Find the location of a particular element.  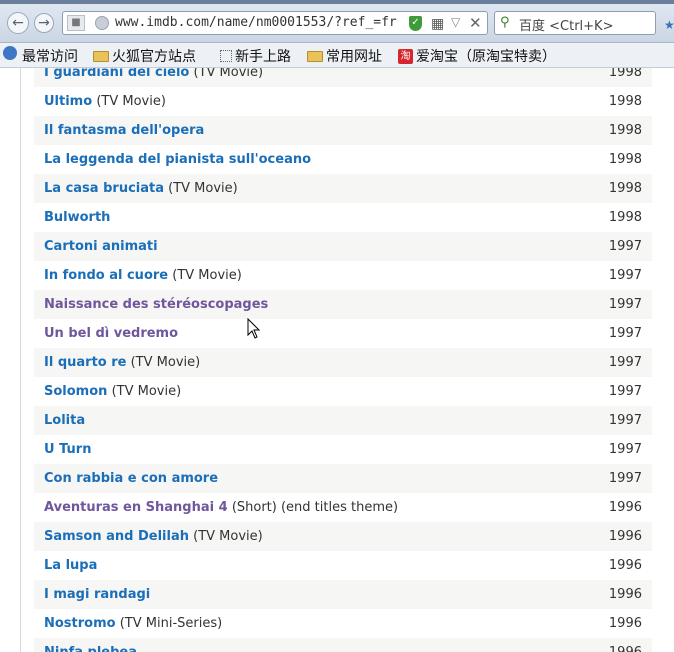

film-title-cell: Ninfa plebea is located at coordinates (90, 645).